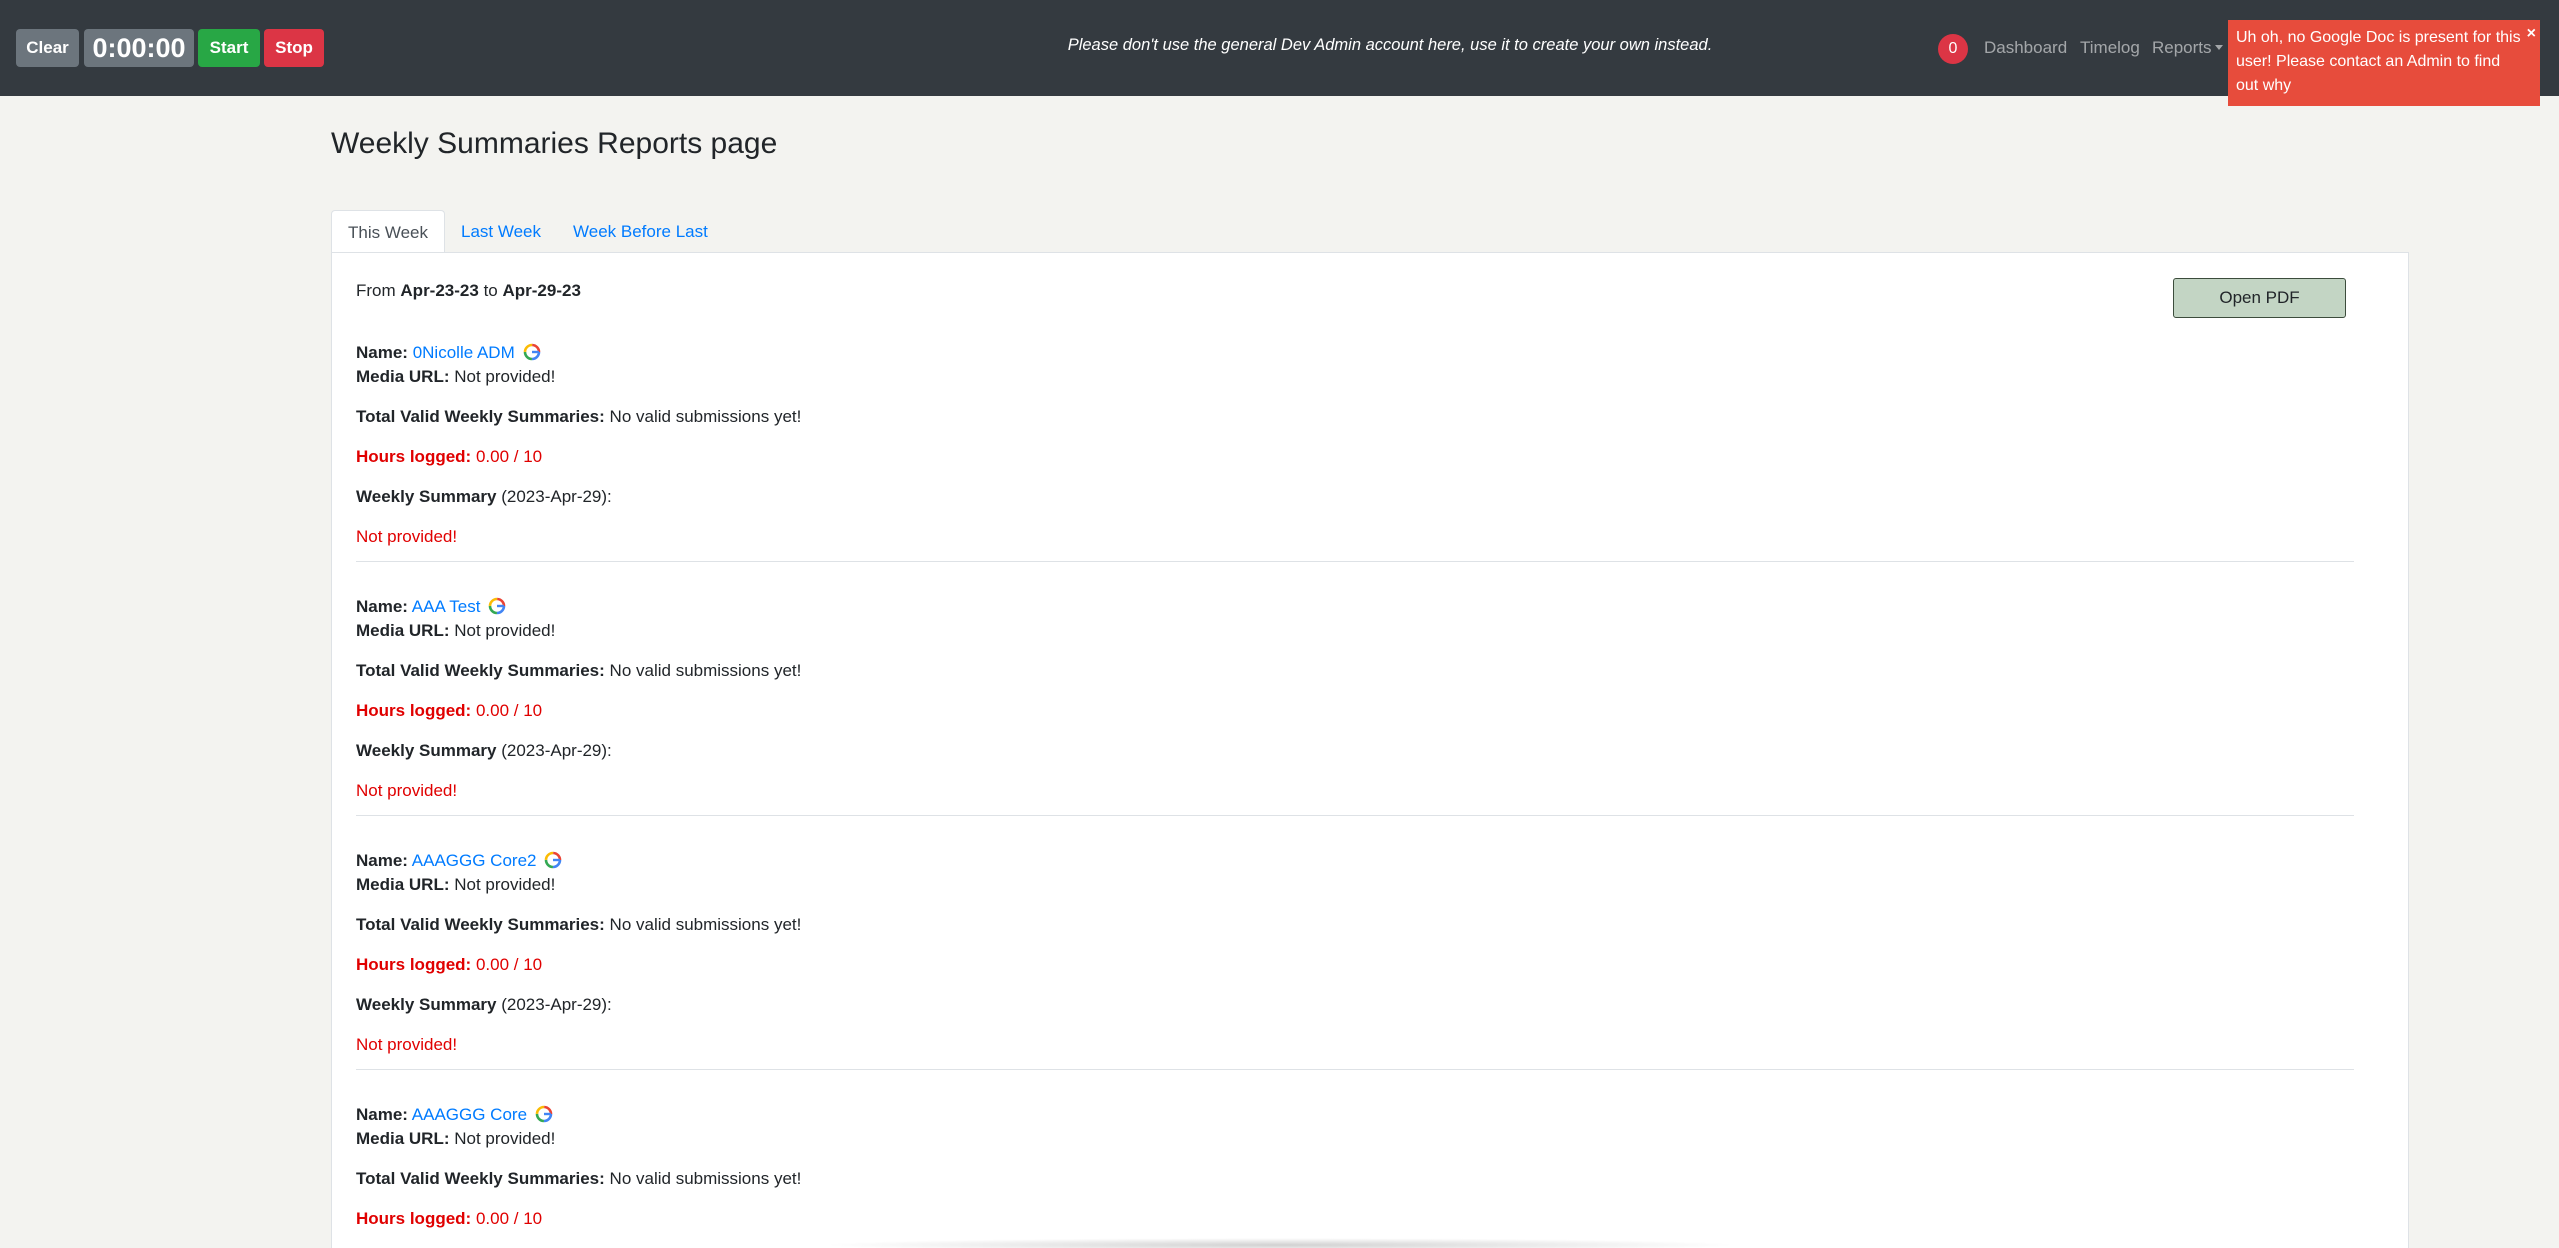 This screenshot has height=1248, width=2559. I want to click on name-row: Name: AAAGGG Core, so click(454, 1115).